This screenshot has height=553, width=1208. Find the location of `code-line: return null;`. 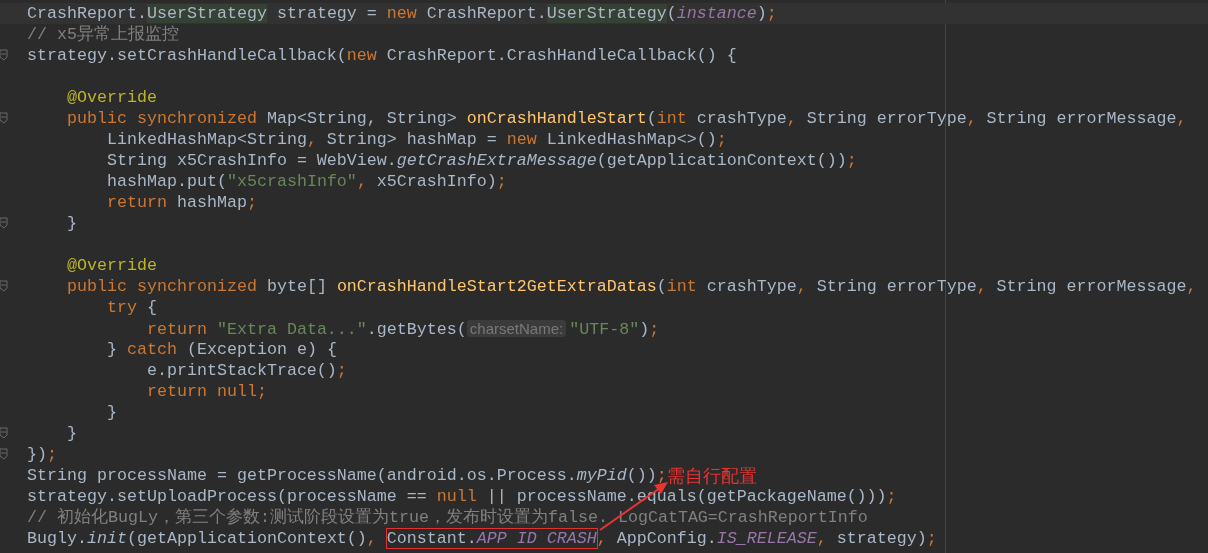

code-line: return null; is located at coordinates (206, 391).